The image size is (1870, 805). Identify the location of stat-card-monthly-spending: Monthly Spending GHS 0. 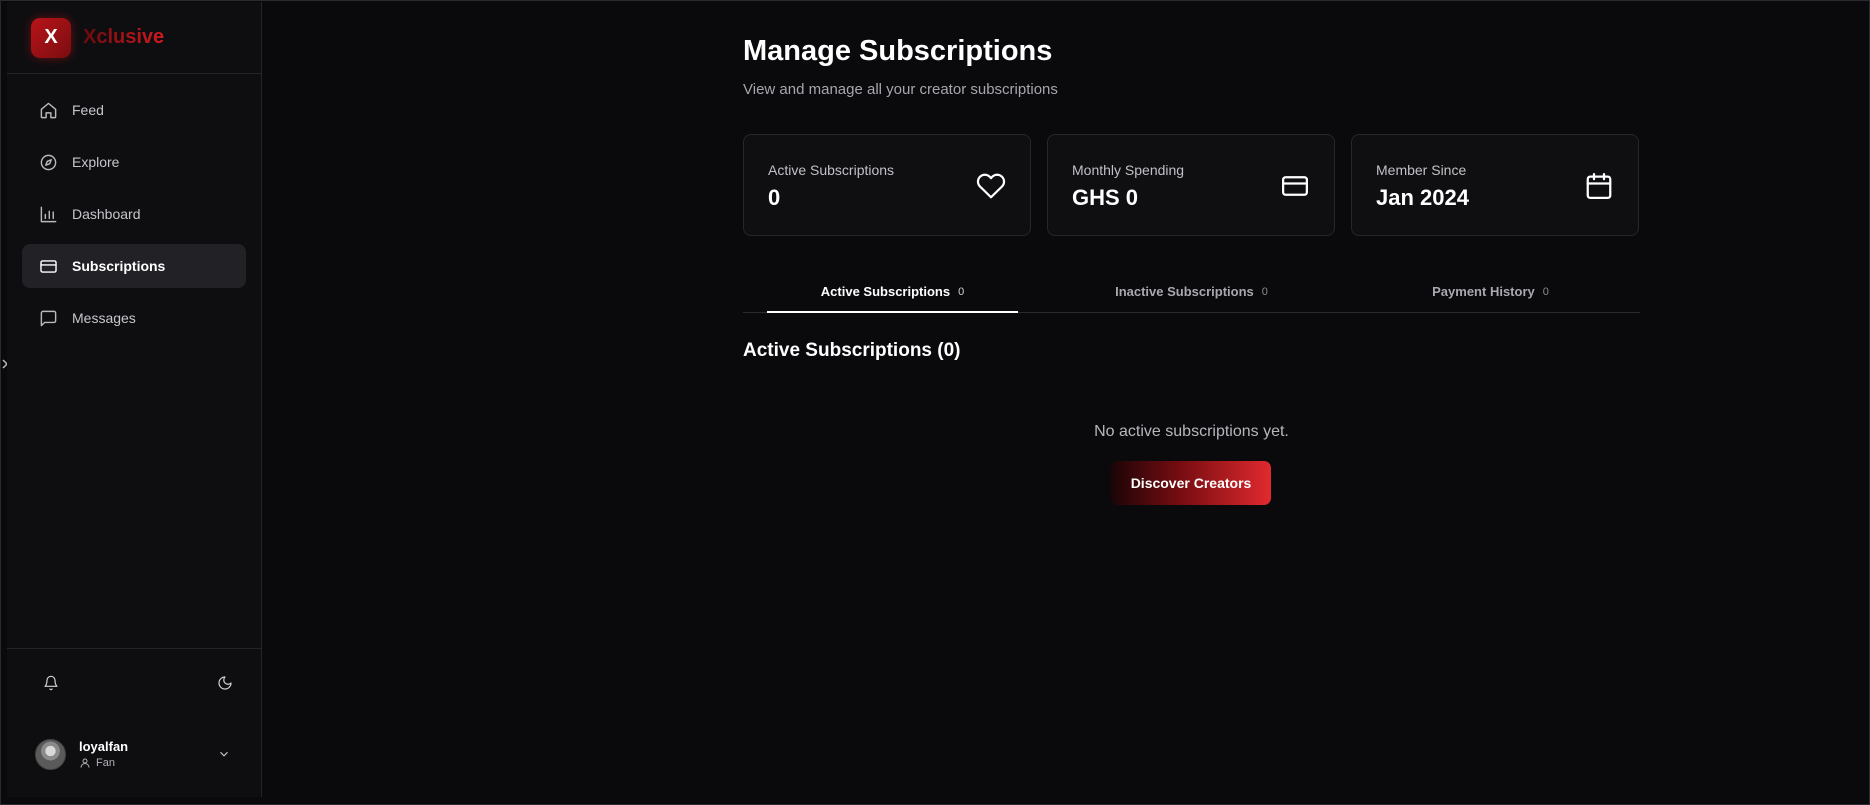
(1191, 185).